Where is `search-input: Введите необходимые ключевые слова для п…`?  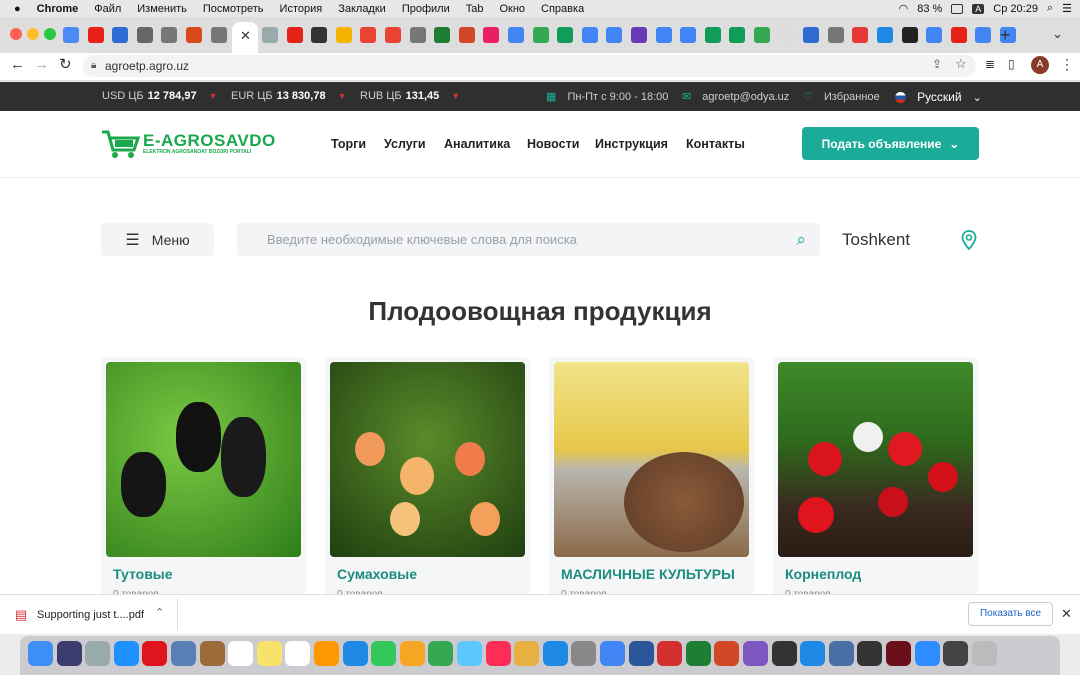 search-input: Введите необходимые ключевые слова для п… is located at coordinates (528, 239).